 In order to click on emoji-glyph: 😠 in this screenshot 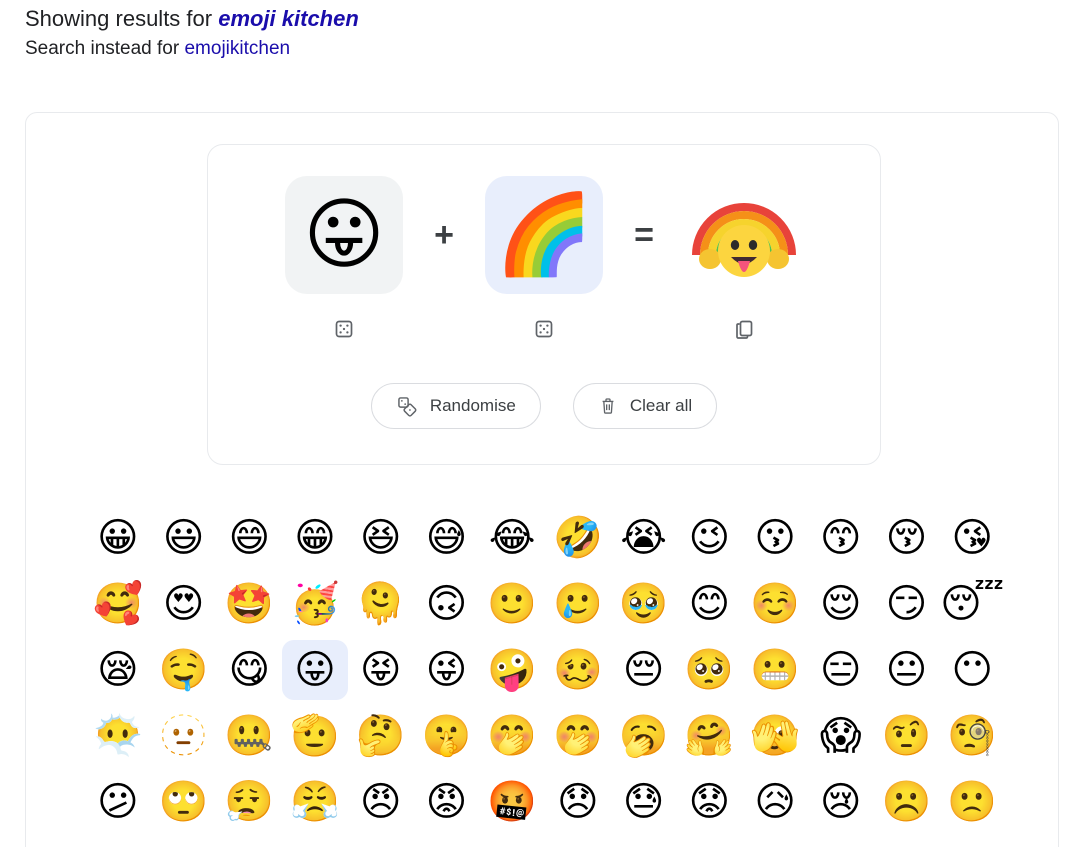, I will do `click(380, 802)`.